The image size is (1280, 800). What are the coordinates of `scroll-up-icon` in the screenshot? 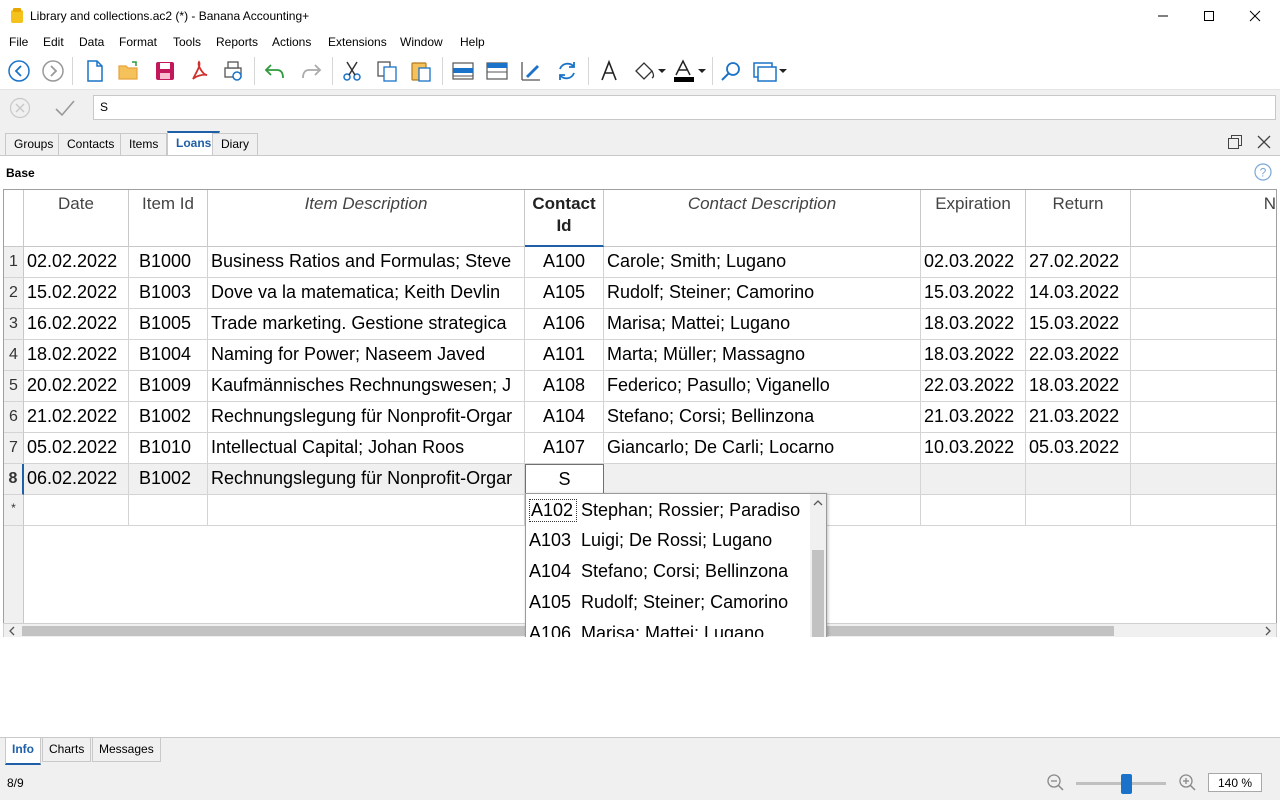 It's located at (818, 503).